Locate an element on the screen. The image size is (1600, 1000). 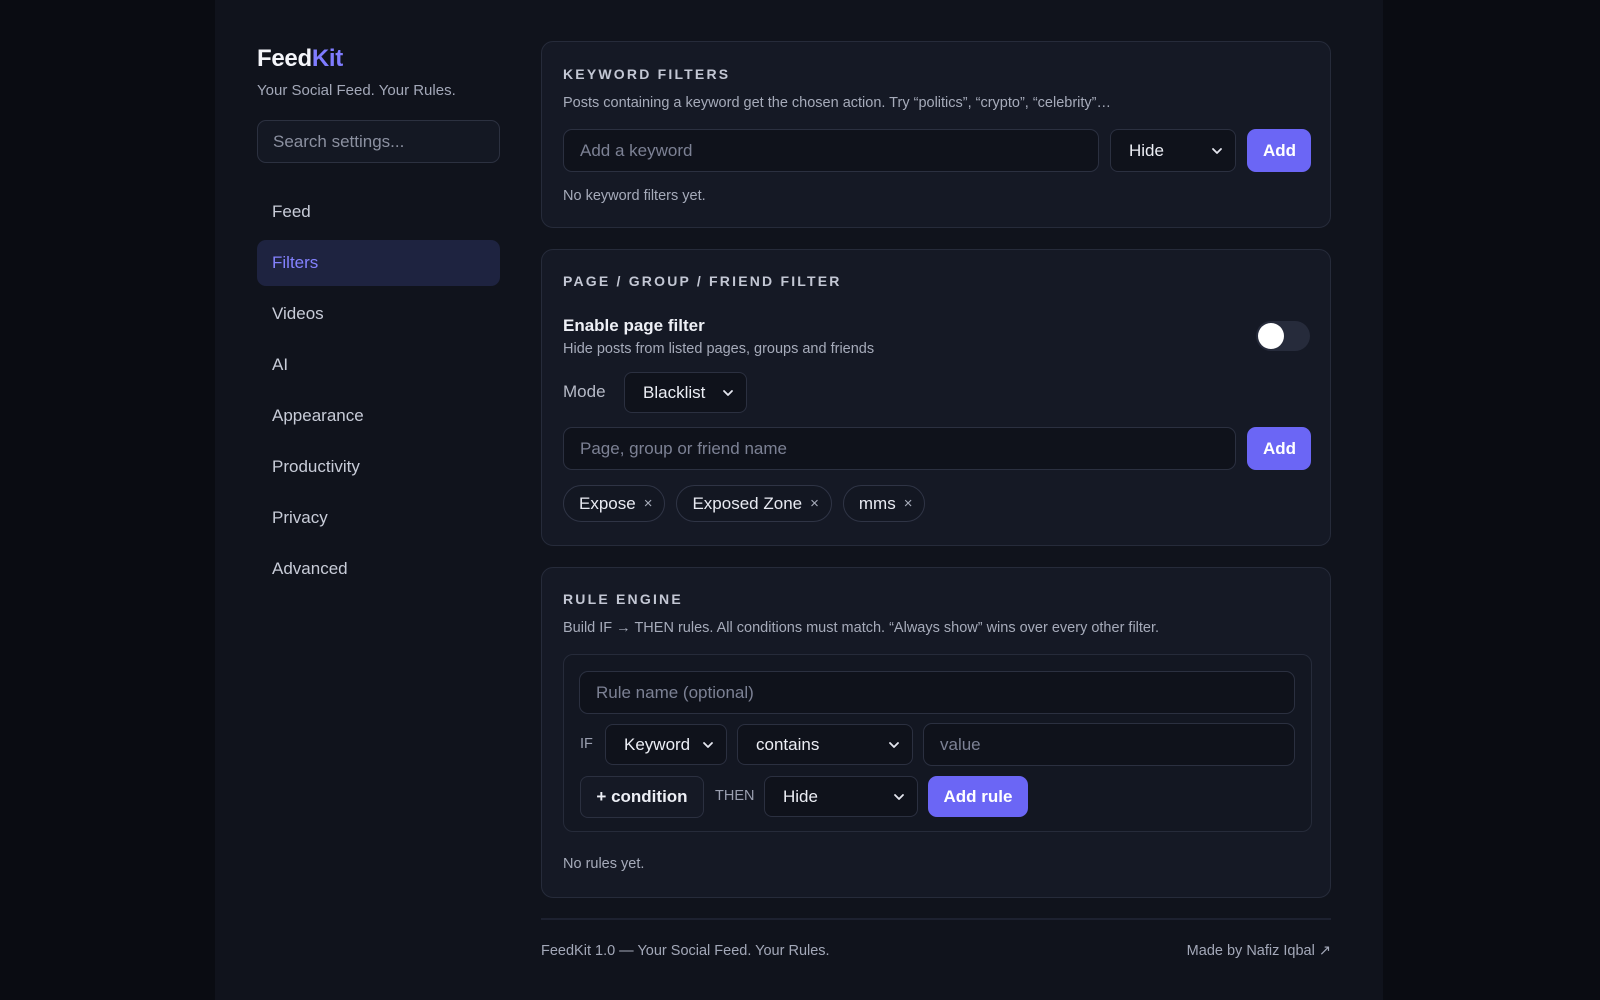
page-chip: mms × is located at coordinates (884, 503).